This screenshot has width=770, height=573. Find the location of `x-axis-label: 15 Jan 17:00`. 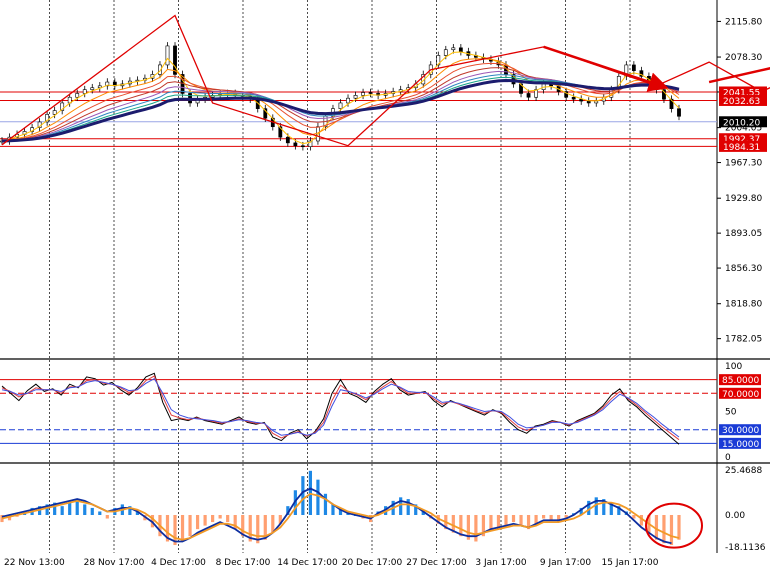

x-axis-label: 15 Jan 17:00 is located at coordinates (630, 563).